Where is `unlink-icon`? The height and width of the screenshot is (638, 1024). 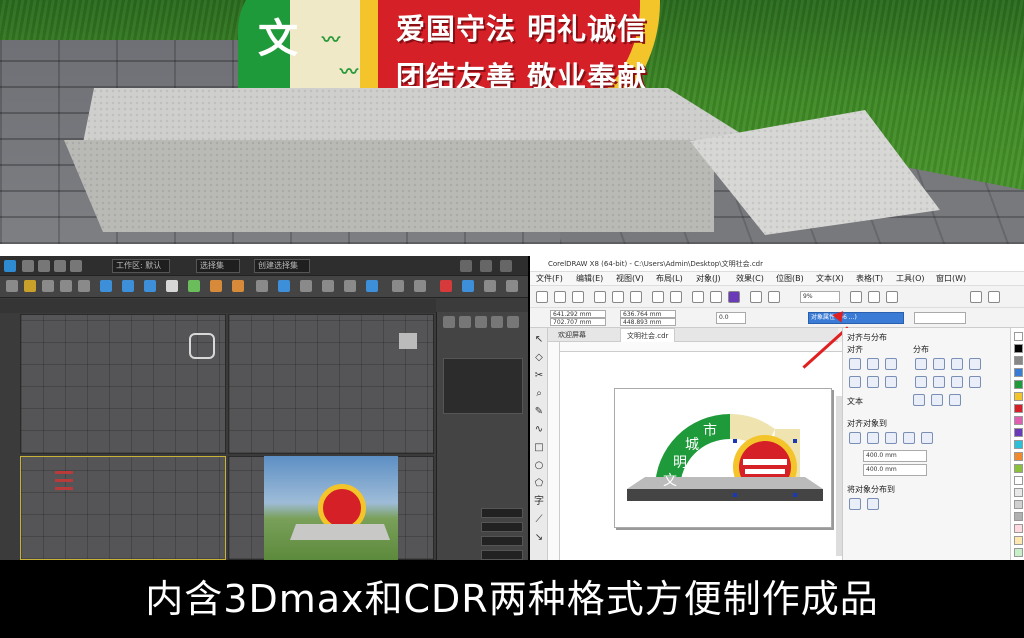 unlink-icon is located at coordinates (76, 266).